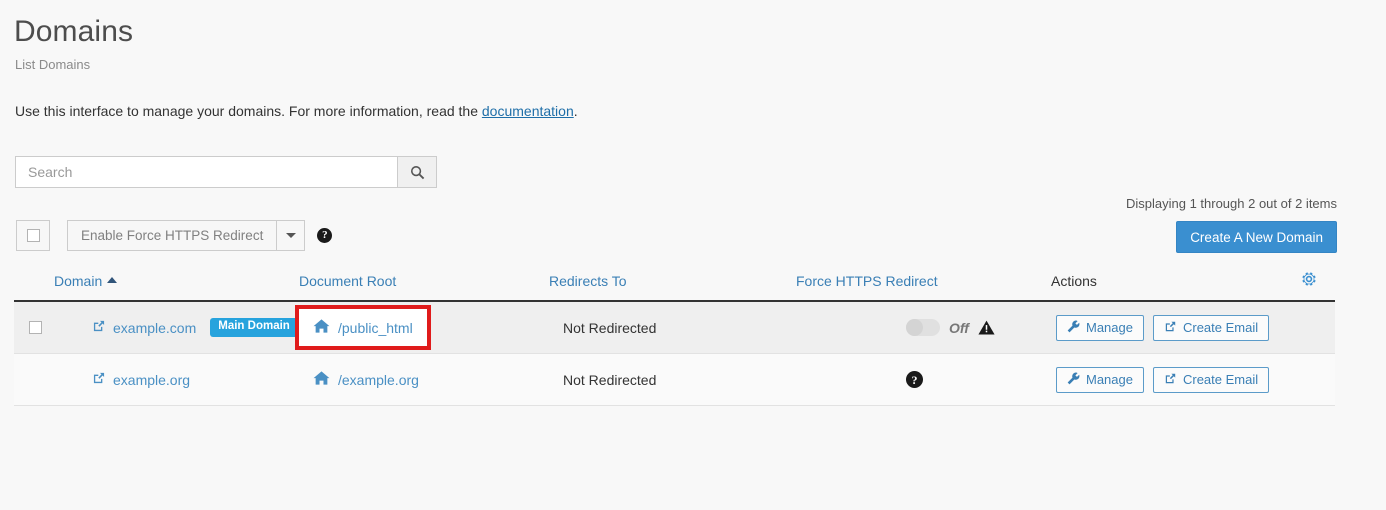  What do you see at coordinates (1231, 203) in the screenshot?
I see `displaying-count: Displaying 1 through 2 out of 2 items` at bounding box center [1231, 203].